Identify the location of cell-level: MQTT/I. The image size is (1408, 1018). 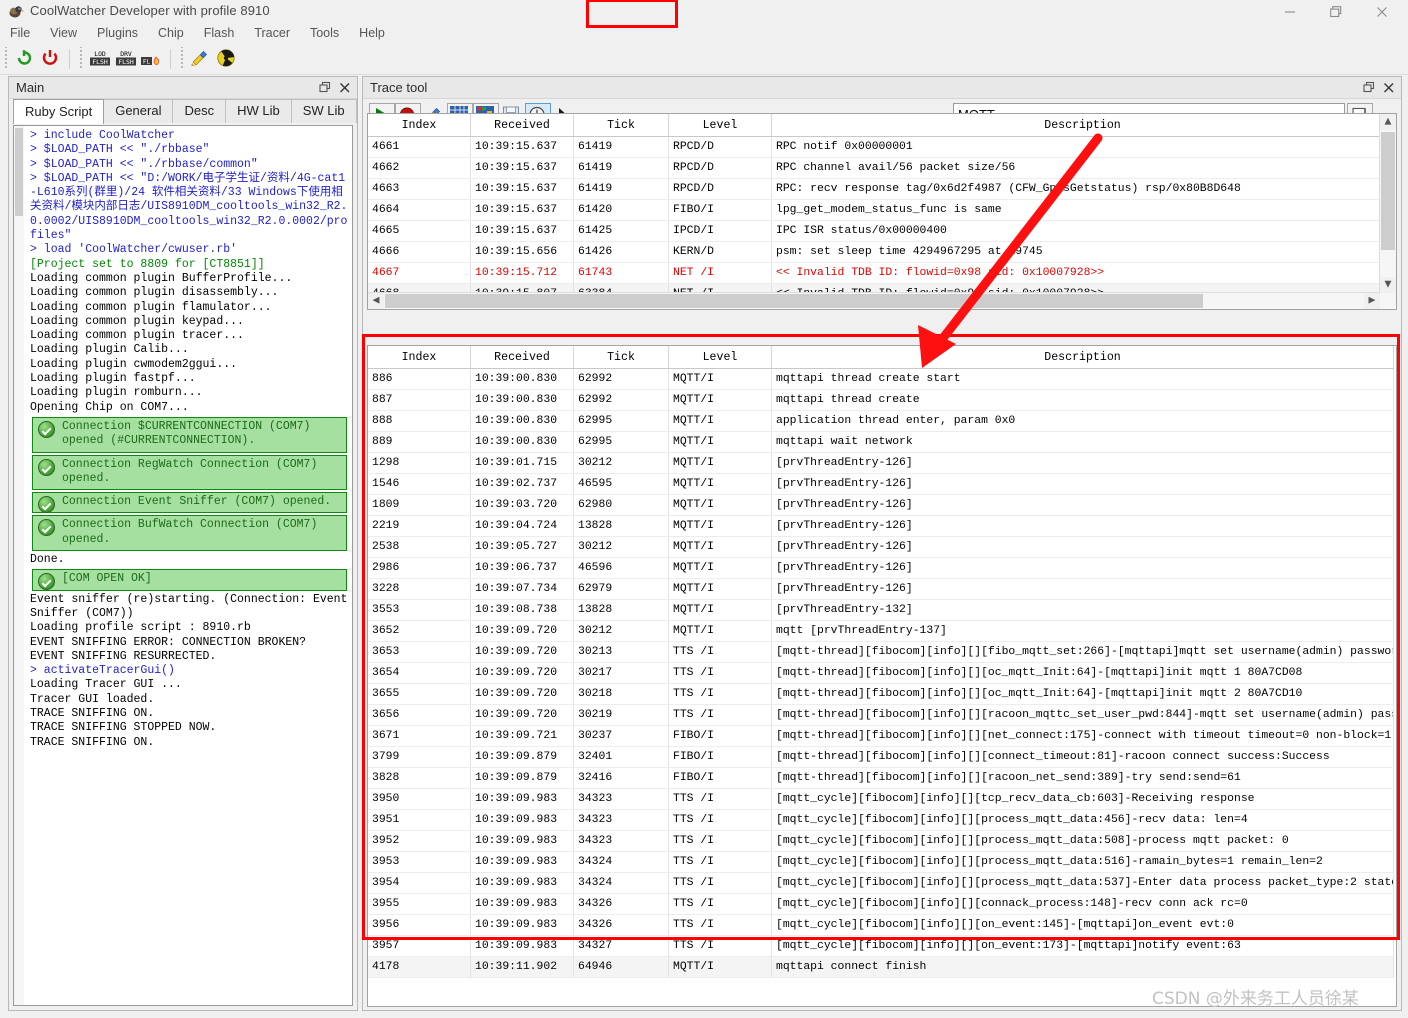
(720, 547).